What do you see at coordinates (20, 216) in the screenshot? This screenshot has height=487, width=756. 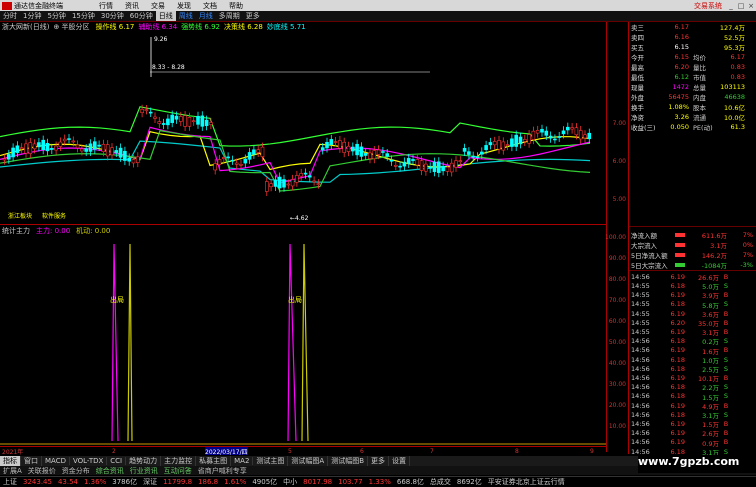 I see `board-label: 浙江板块` at bounding box center [20, 216].